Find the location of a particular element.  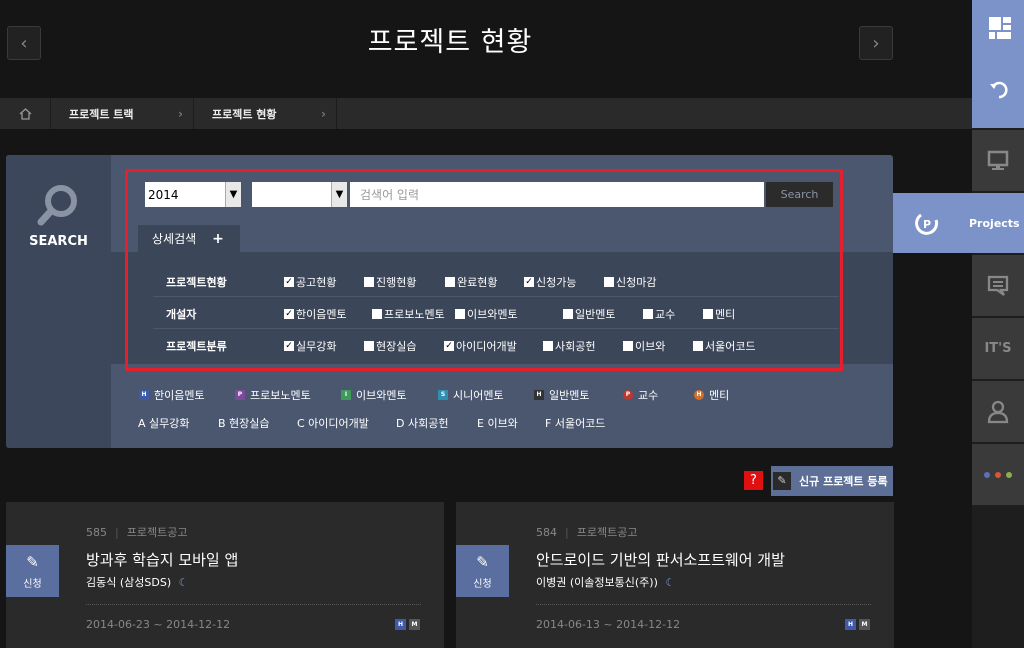

breadcrumb: 프로젝트 트랙 › 프로젝트 현황 › is located at coordinates (486, 113).